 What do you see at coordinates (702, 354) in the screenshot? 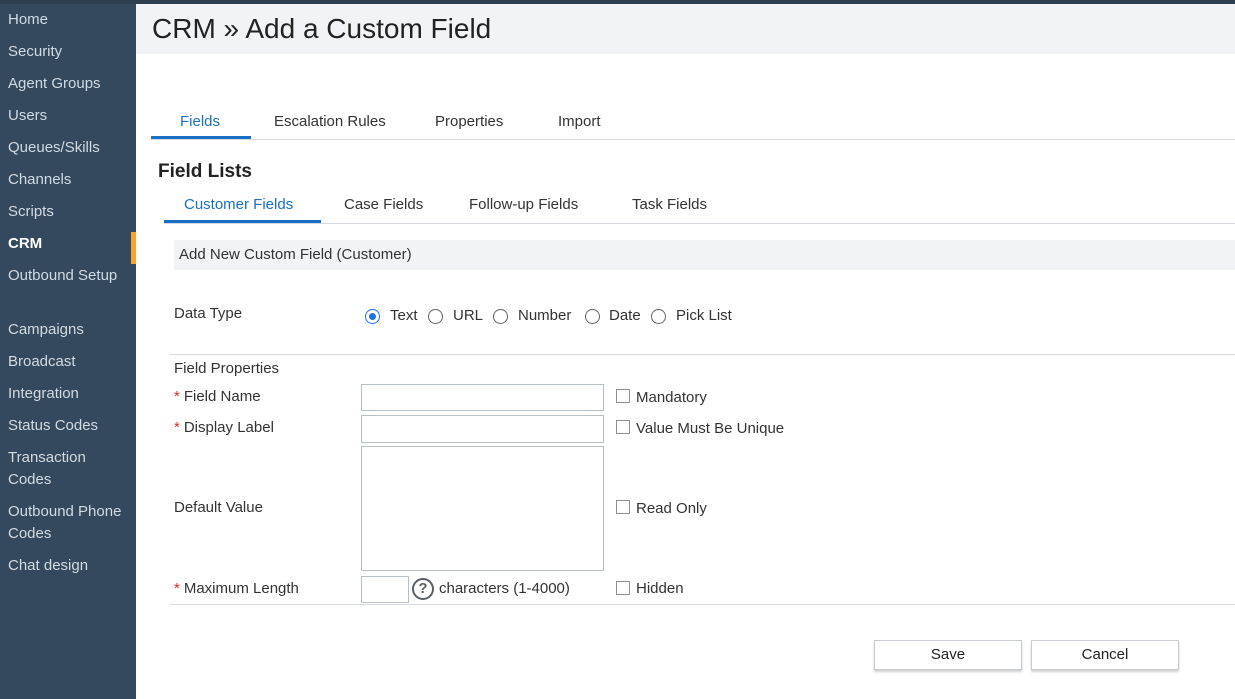
I see `data-type-divider` at bounding box center [702, 354].